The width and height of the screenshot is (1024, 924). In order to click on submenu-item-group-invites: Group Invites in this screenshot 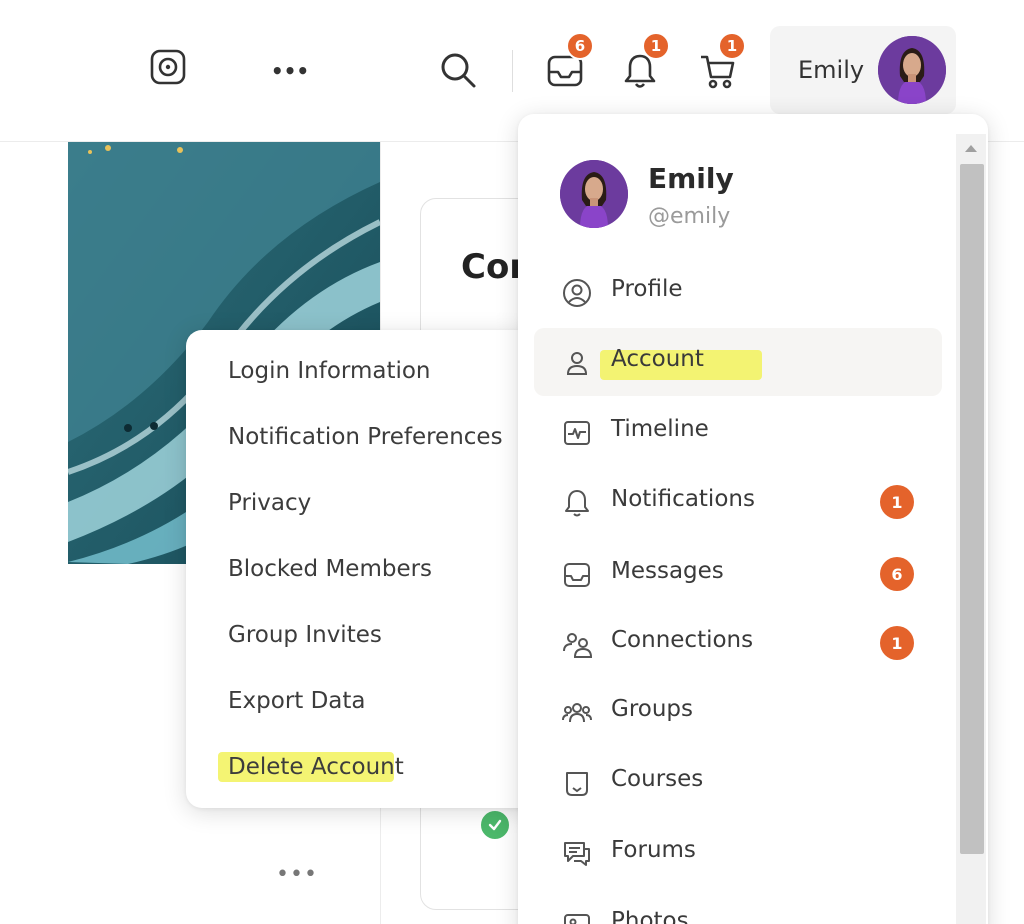, I will do `click(305, 635)`.